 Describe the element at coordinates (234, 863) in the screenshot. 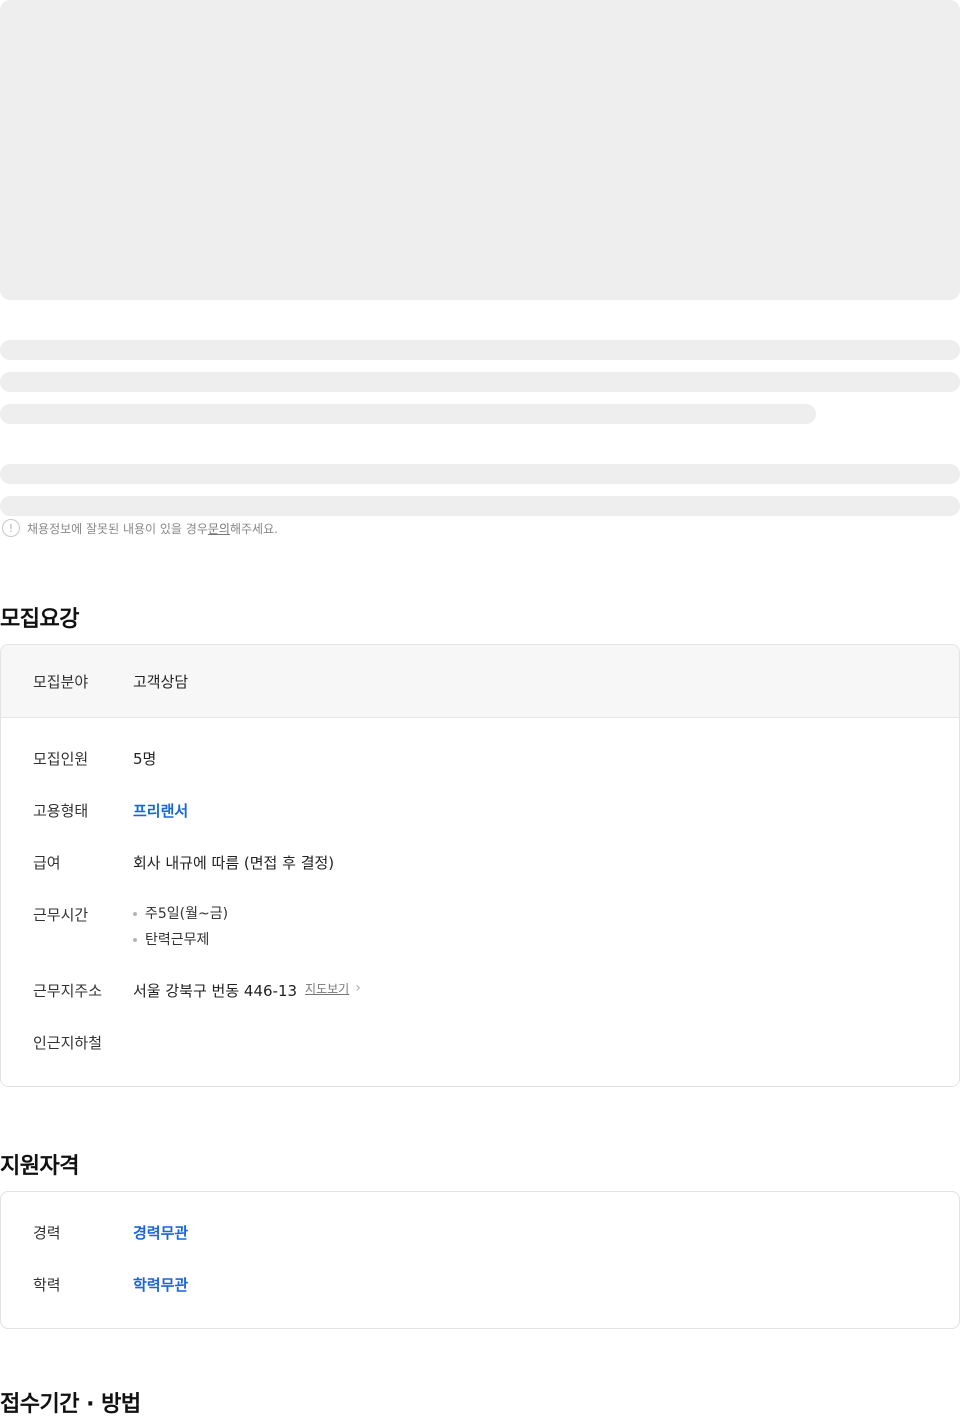

I see `salary-value: 회사 내규에 따름 (면접 후 결정)` at that location.